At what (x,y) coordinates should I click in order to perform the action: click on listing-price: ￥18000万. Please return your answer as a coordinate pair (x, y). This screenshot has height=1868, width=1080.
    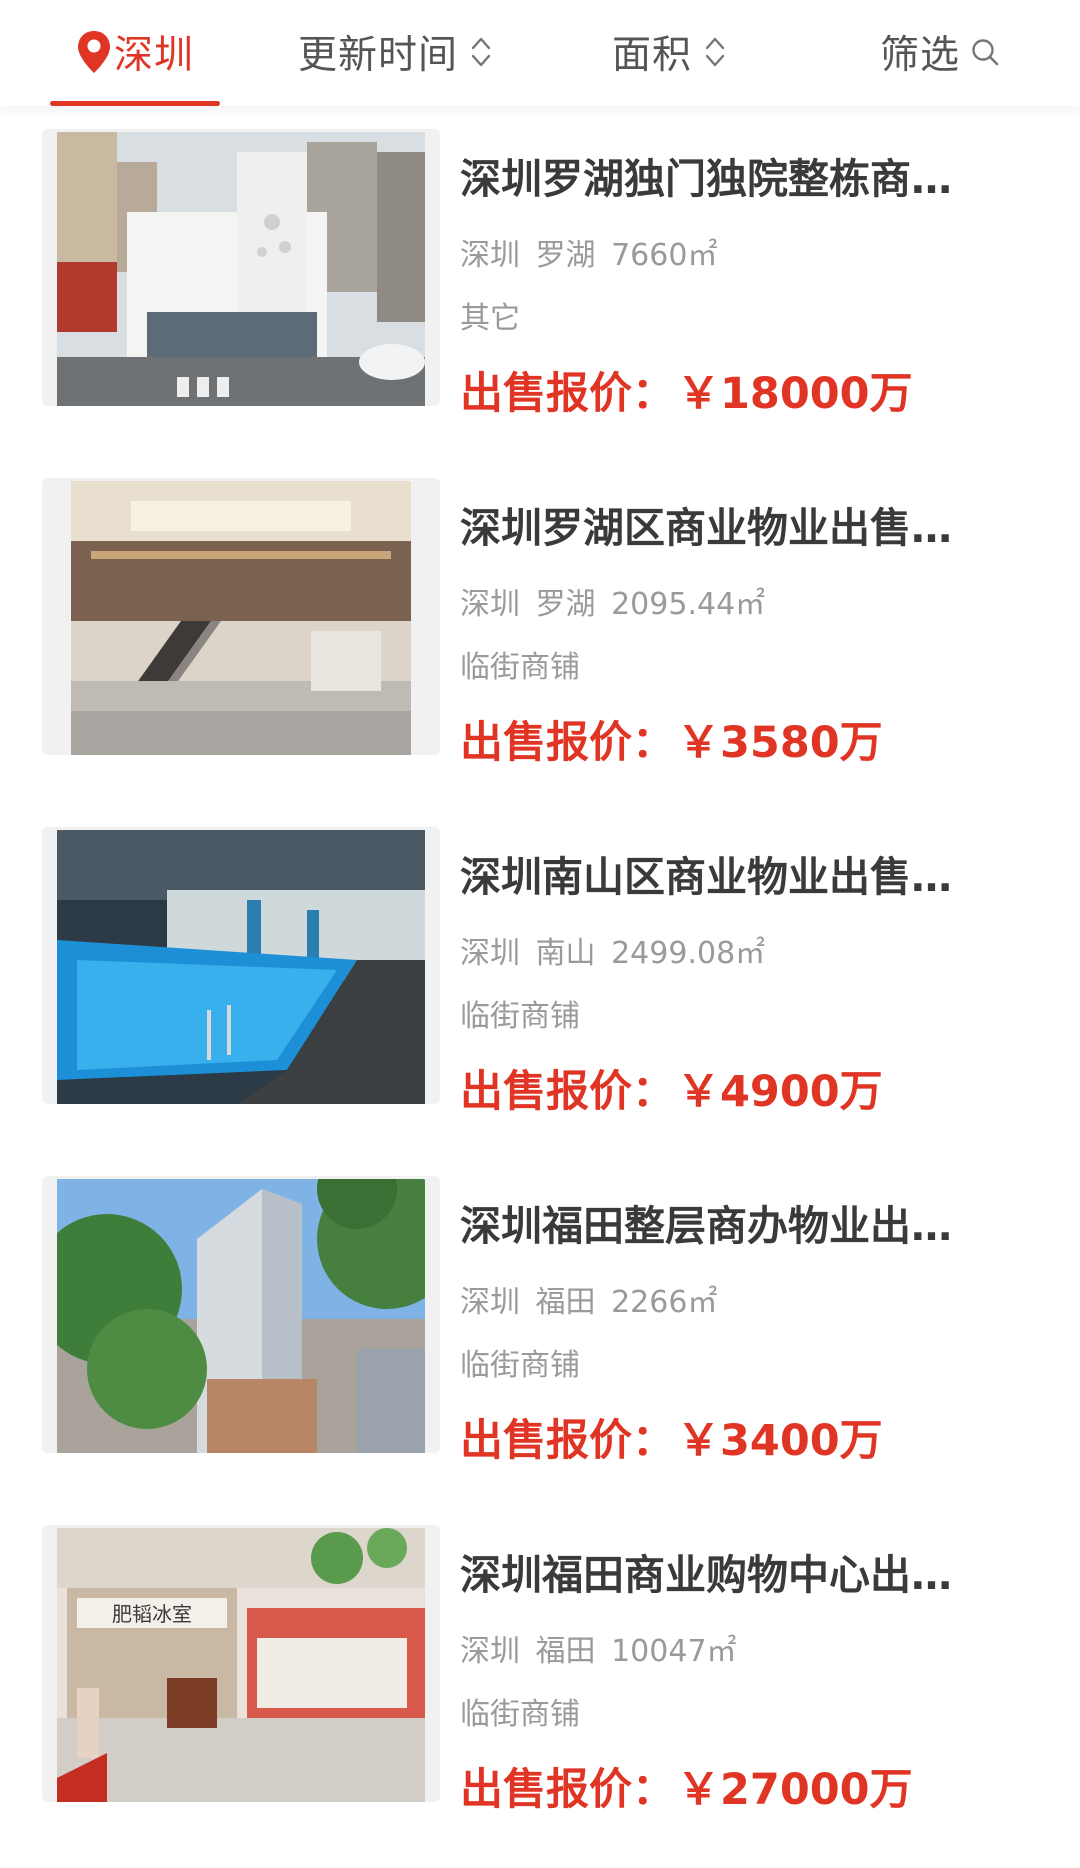
    Looking at the image, I should click on (795, 394).